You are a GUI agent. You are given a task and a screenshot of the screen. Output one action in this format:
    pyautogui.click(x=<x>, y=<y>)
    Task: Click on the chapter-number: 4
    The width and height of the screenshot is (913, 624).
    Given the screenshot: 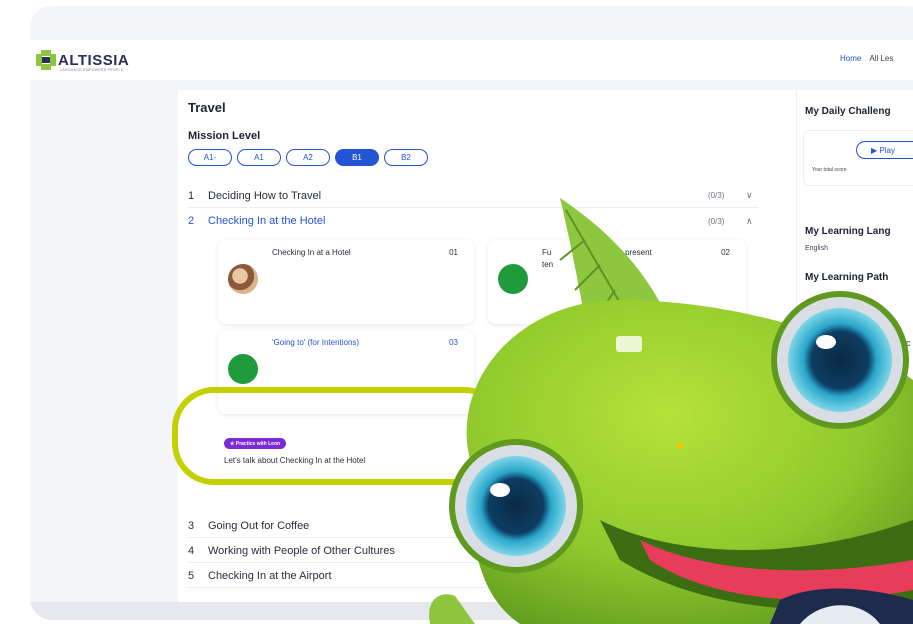 What is the action you would take?
    pyautogui.click(x=191, y=550)
    